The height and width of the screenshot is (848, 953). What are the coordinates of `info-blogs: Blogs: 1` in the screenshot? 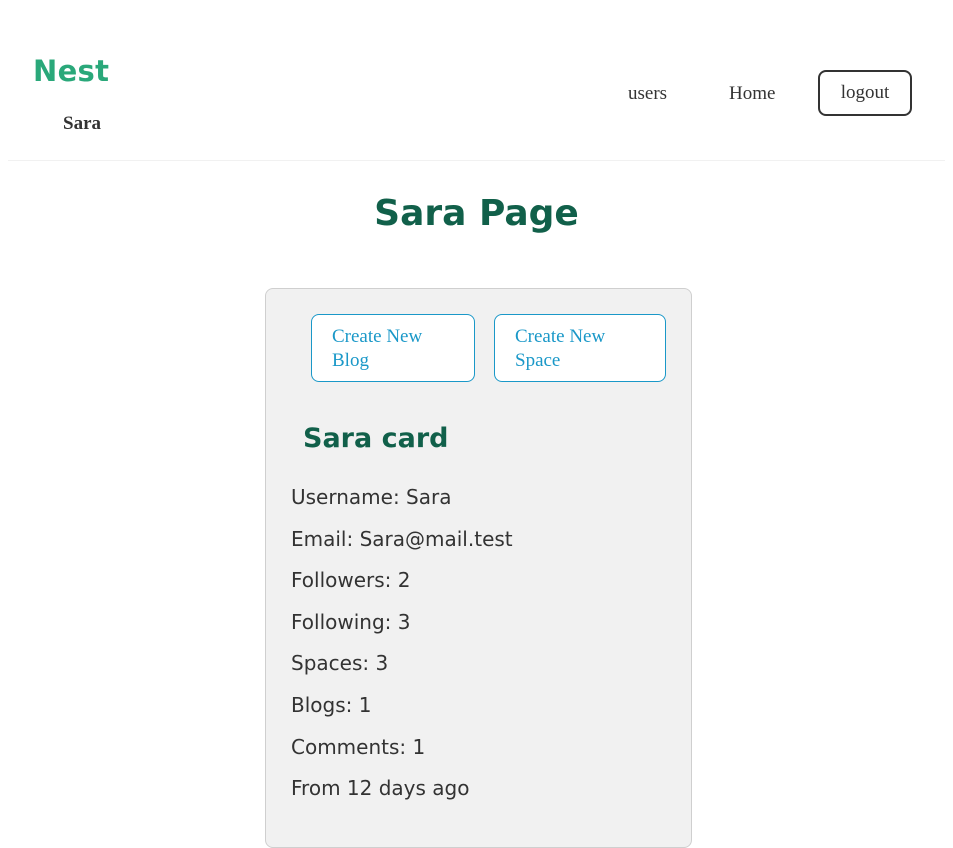 It's located at (331, 704).